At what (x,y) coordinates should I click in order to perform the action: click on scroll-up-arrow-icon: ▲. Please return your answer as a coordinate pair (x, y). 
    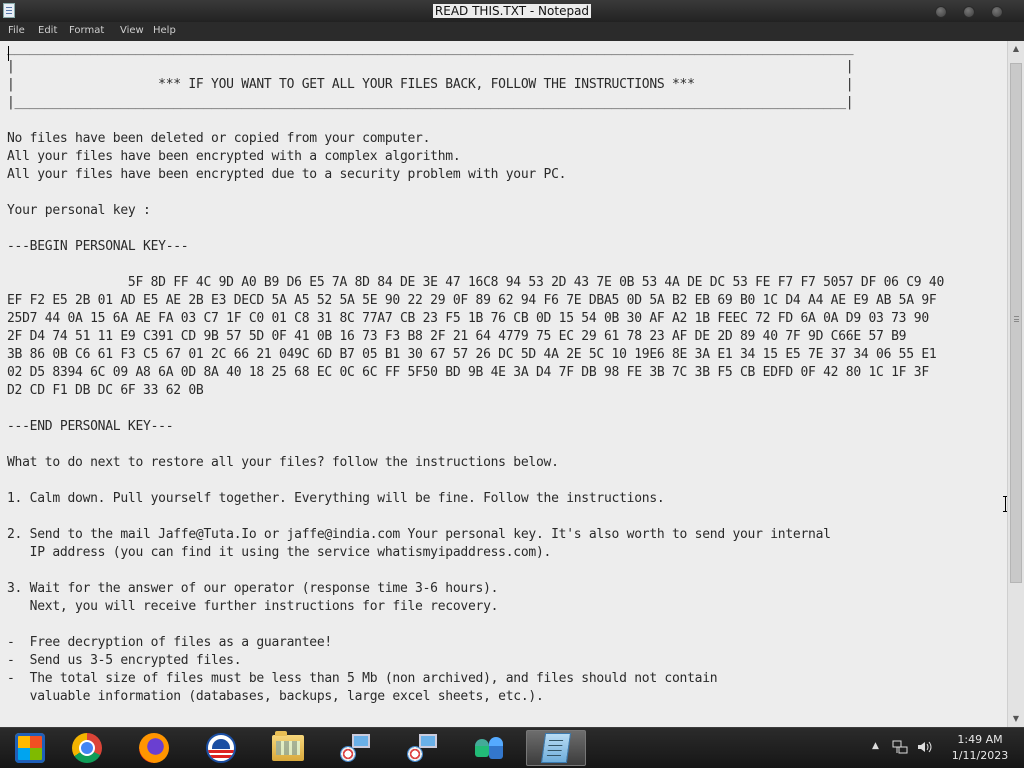
    Looking at the image, I should click on (1016, 49).